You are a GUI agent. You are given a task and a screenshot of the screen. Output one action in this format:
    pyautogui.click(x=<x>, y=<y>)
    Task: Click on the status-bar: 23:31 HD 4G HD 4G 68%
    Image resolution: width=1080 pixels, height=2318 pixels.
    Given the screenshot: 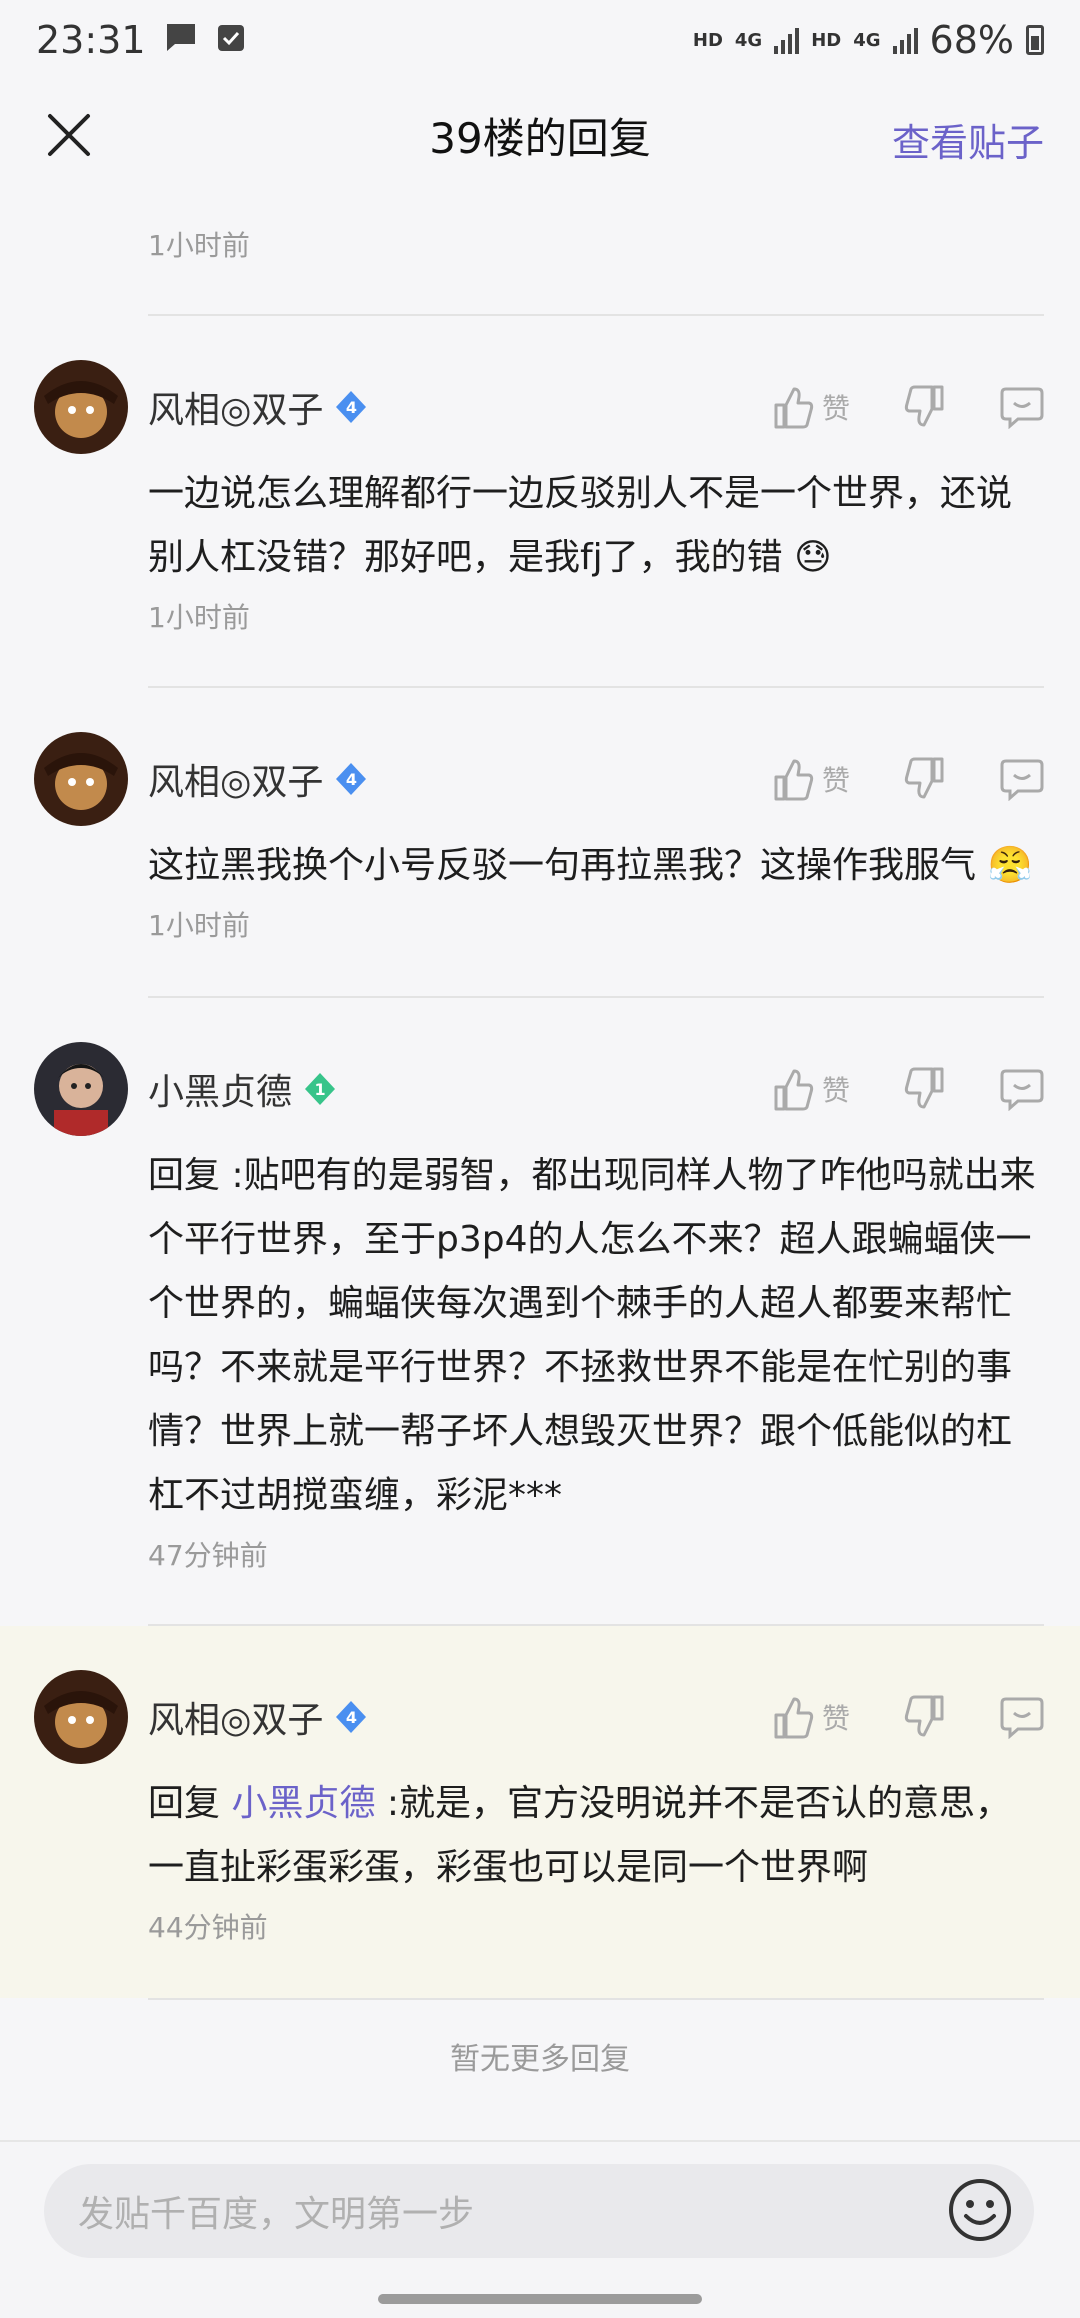 What is the action you would take?
    pyautogui.click(x=540, y=40)
    